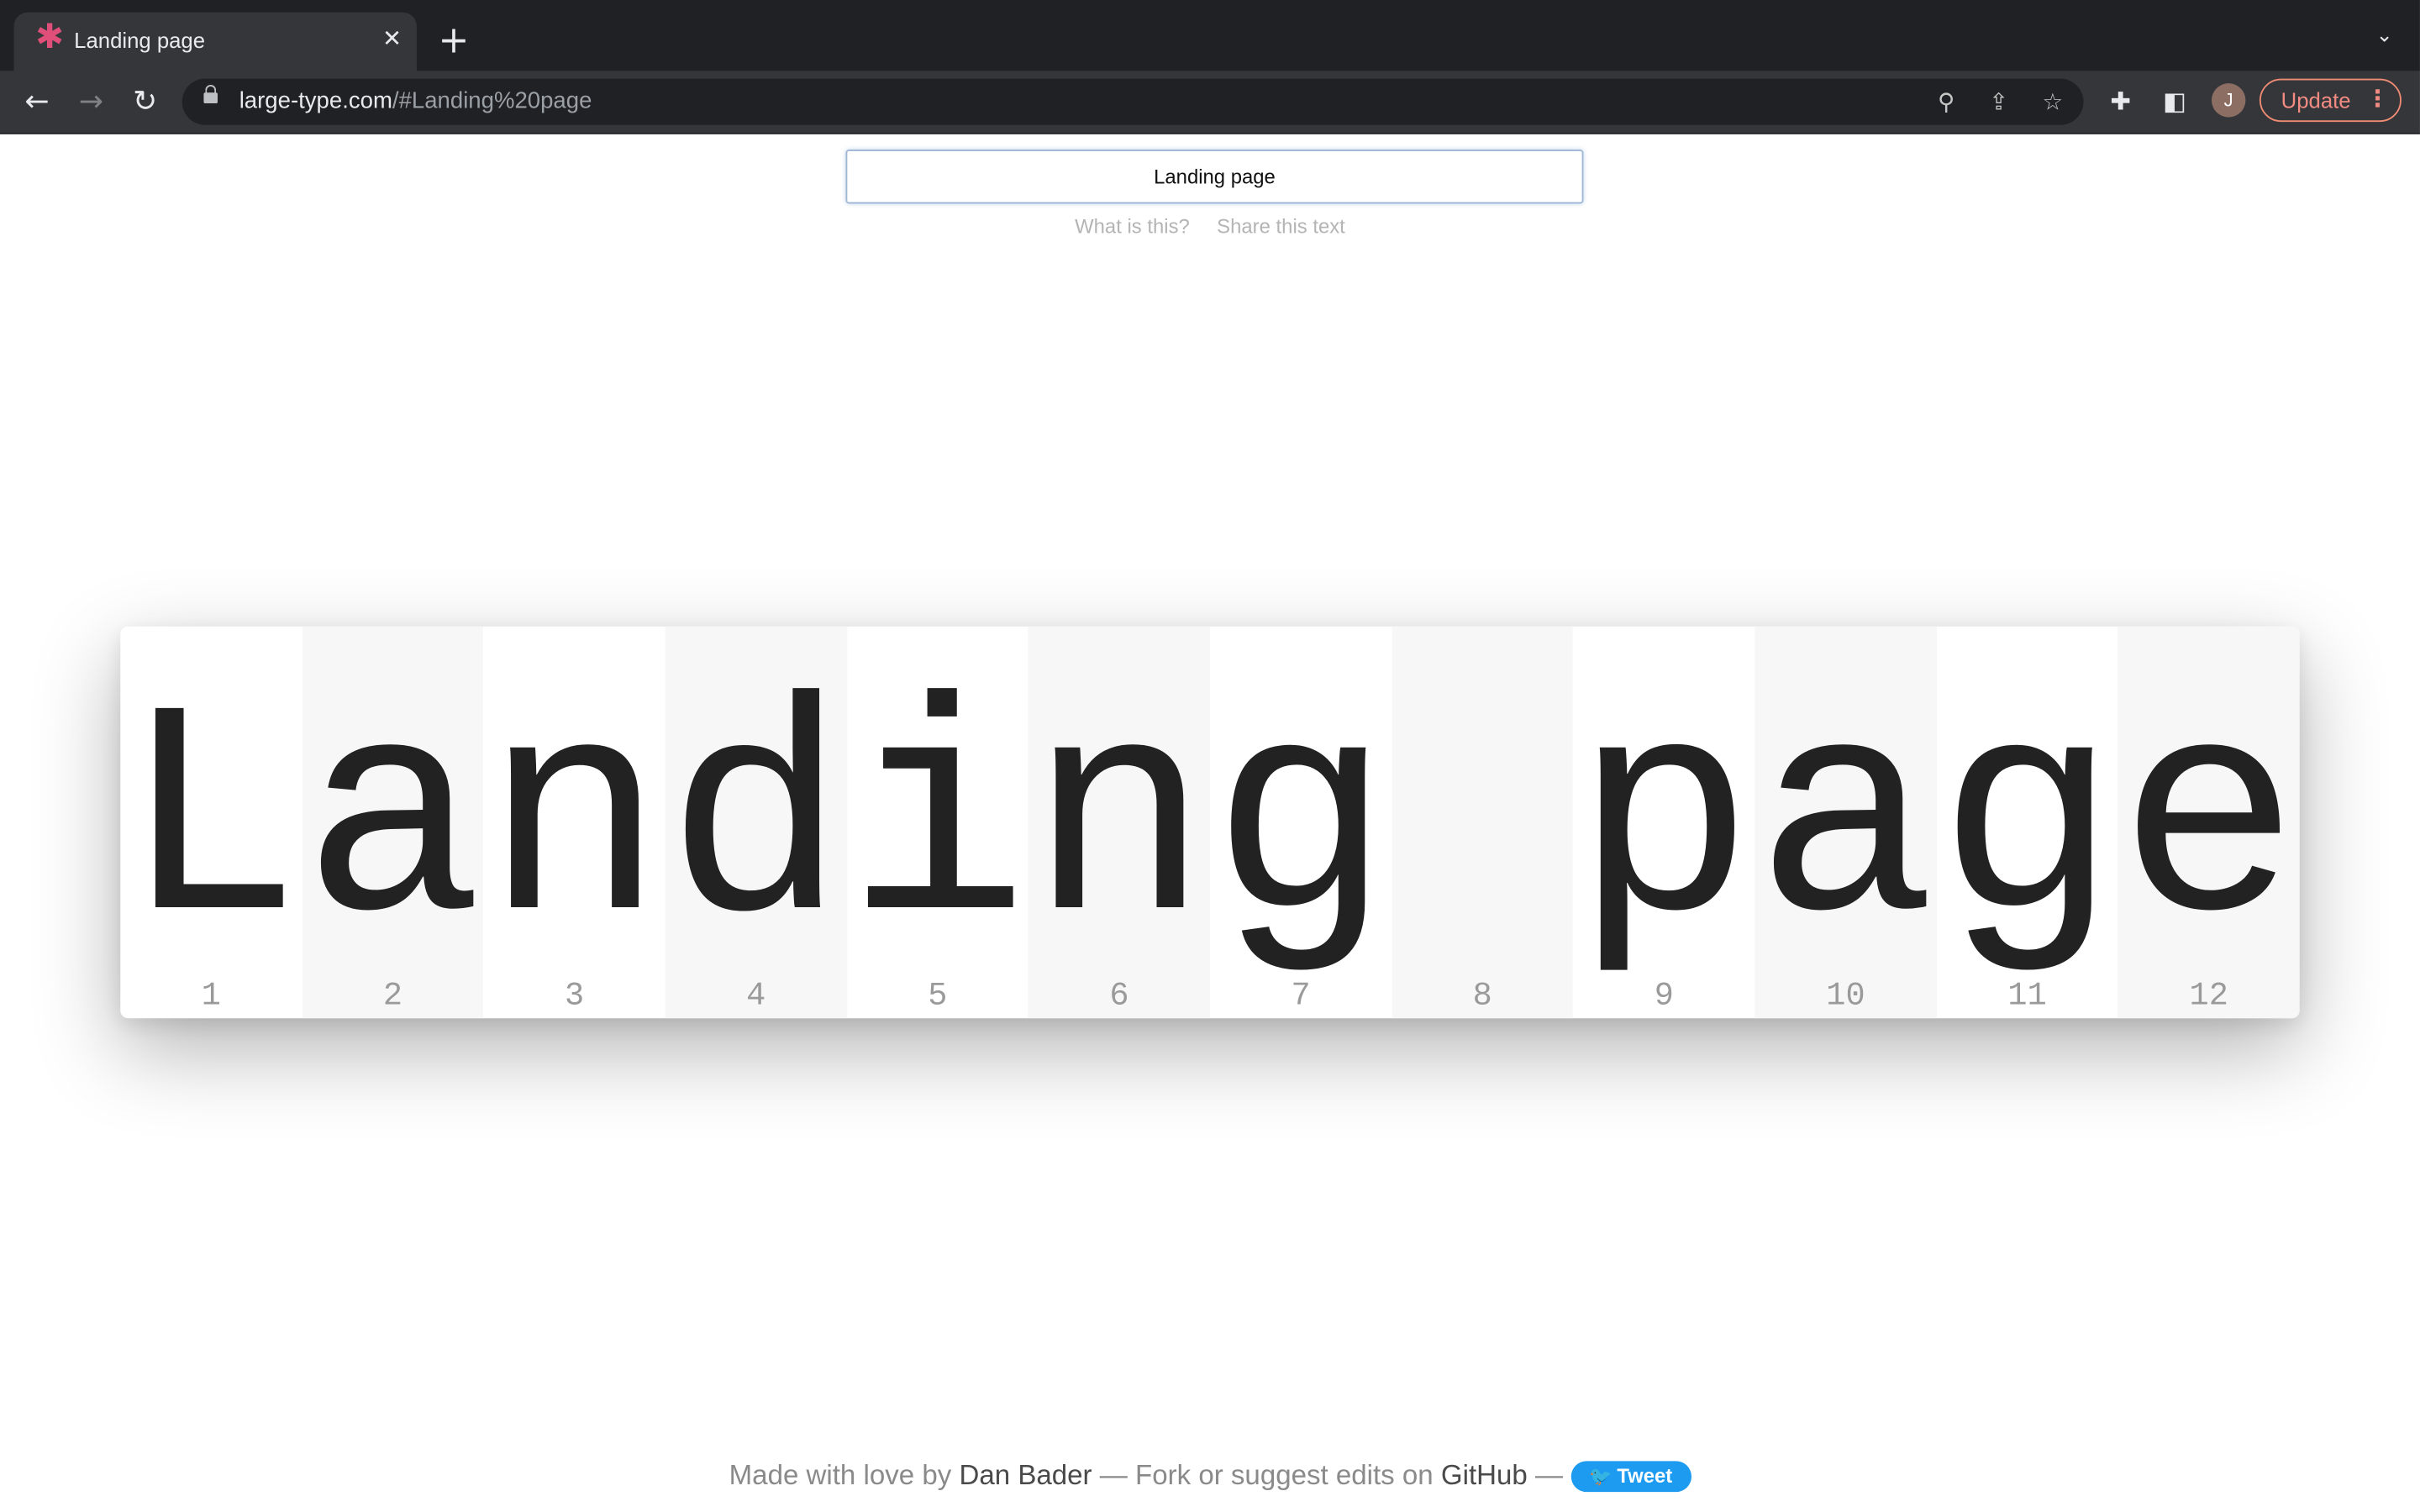 The image size is (2420, 1512). Describe the element at coordinates (1210, 228) in the screenshot. I see `sub-links: What is this? Share this text` at that location.